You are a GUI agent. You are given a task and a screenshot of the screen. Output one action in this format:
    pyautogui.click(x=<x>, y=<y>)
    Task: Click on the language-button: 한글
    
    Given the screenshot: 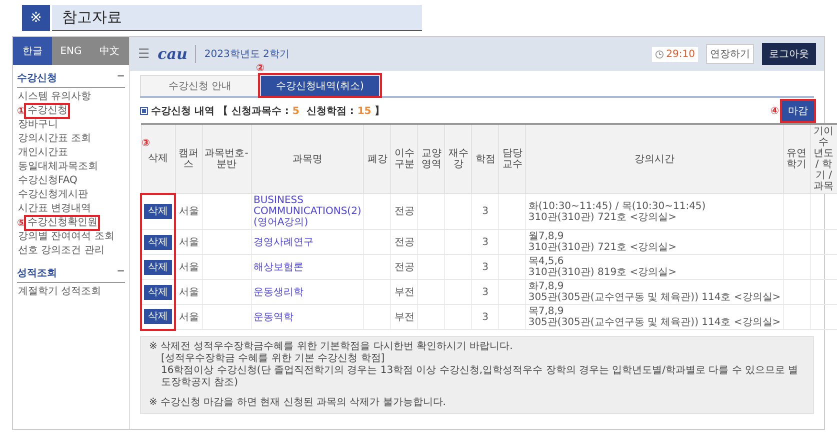 What is the action you would take?
    pyautogui.click(x=32, y=51)
    